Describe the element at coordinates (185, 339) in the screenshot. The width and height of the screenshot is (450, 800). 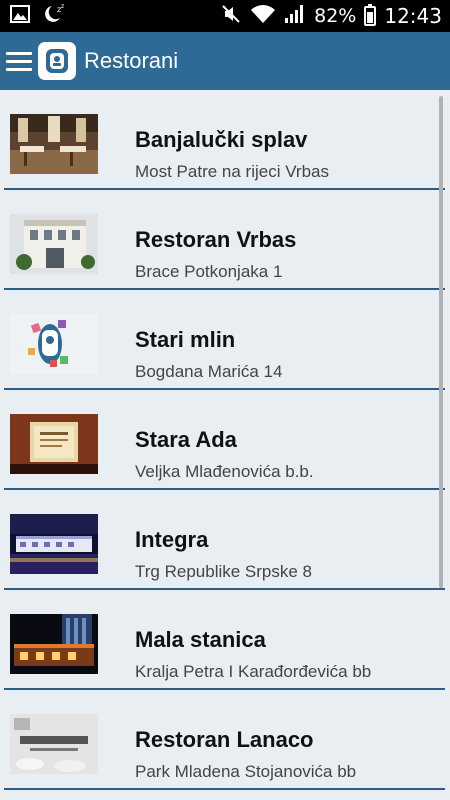
I see `restaurant-name: Stari mlin` at that location.